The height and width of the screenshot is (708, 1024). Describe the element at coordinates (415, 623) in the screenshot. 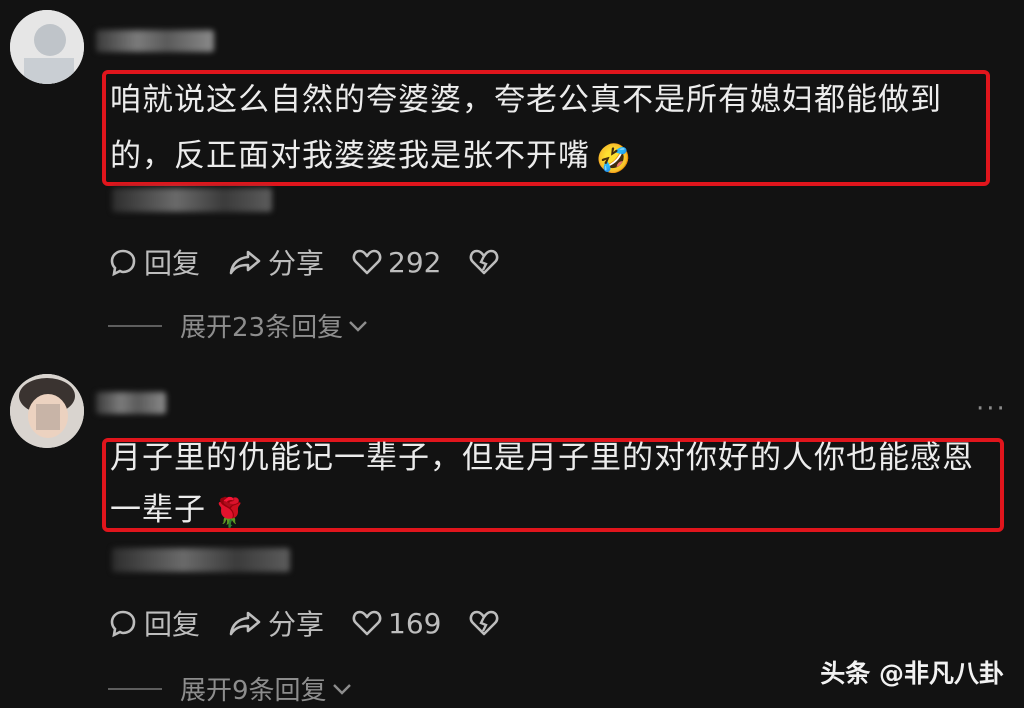

I see `like-count: 169` at that location.